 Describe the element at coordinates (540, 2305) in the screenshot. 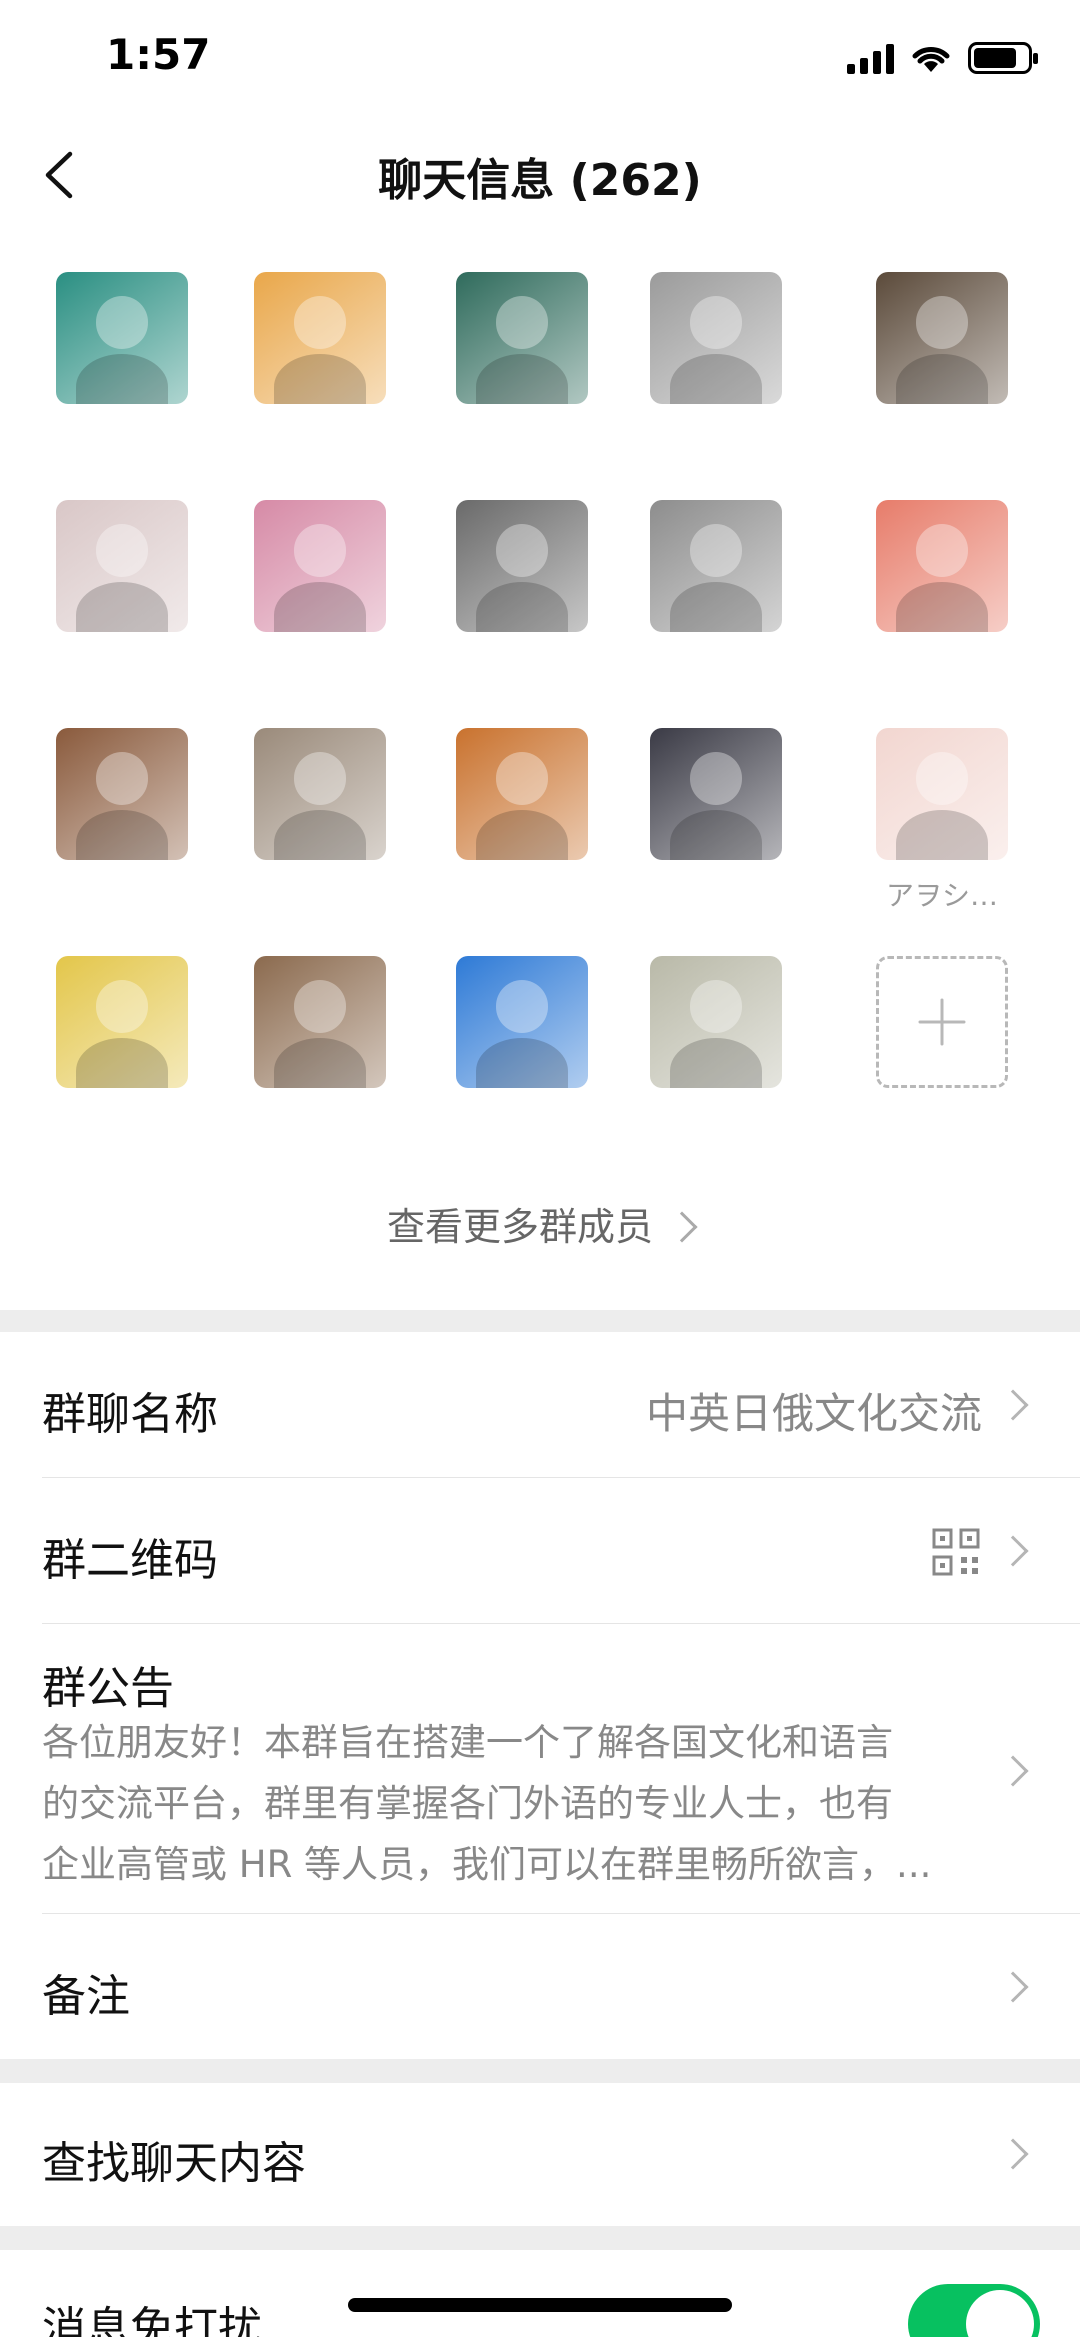

I see `home-indicator` at that location.